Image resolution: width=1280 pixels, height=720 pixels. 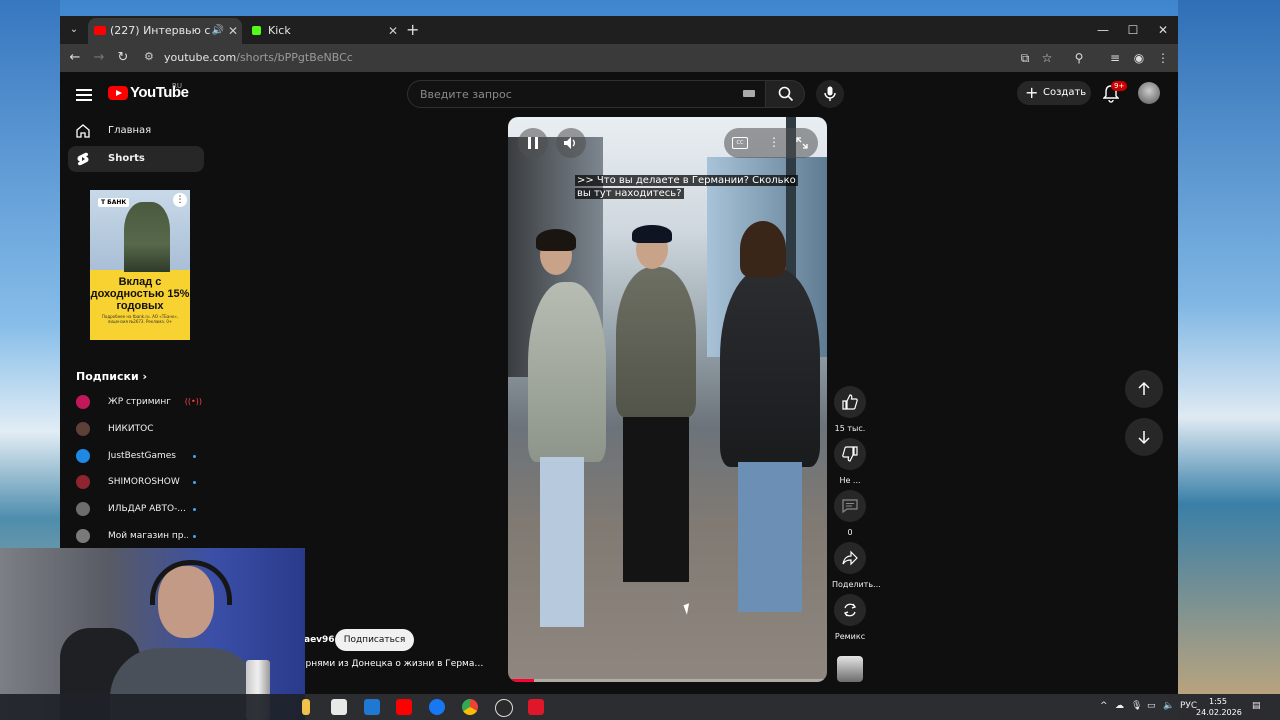 What do you see at coordinates (141, 429) in the screenshot?
I see `subscription-item: НИКИТОС` at bounding box center [141, 429].